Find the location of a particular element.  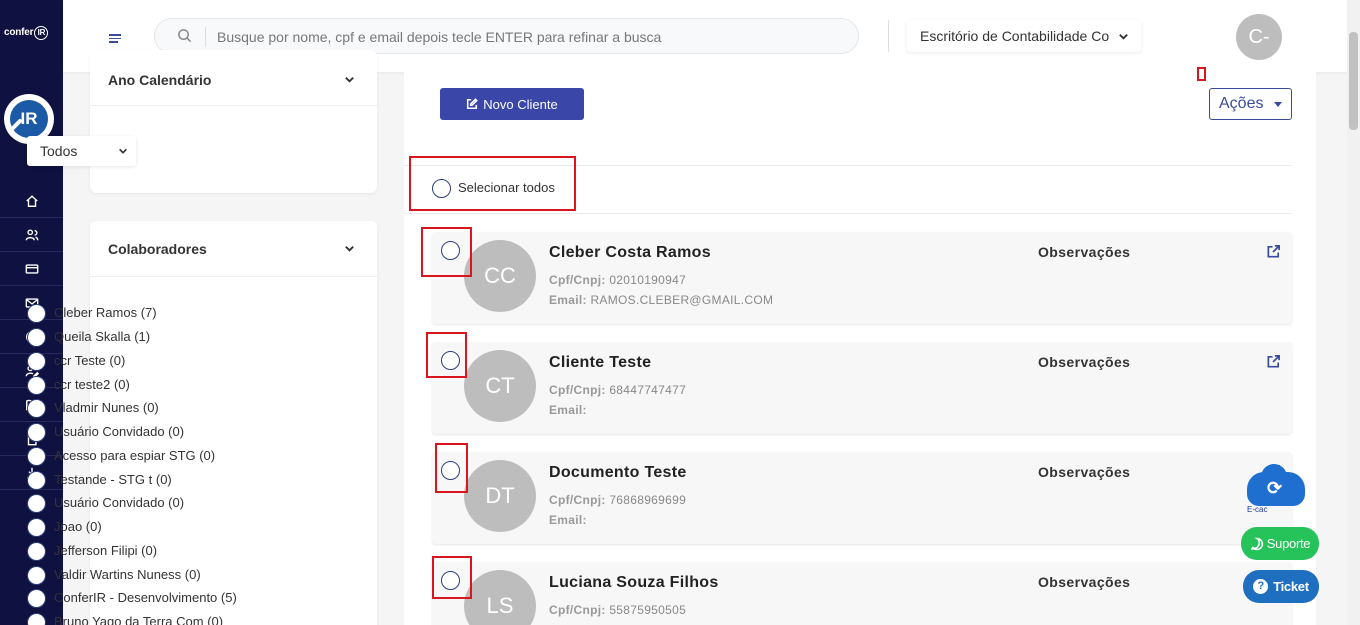

help-icon: ? is located at coordinates (1261, 586).